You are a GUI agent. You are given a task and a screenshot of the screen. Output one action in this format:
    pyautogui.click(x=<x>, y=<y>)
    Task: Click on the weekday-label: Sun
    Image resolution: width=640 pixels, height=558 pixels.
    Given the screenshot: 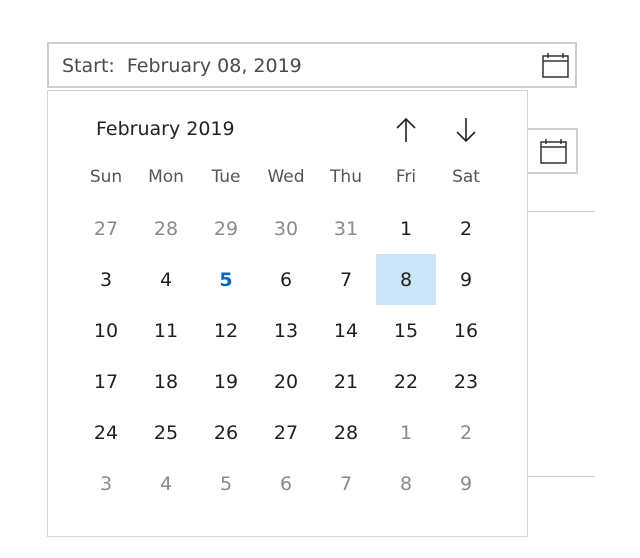 What is the action you would take?
    pyautogui.click(x=106, y=177)
    